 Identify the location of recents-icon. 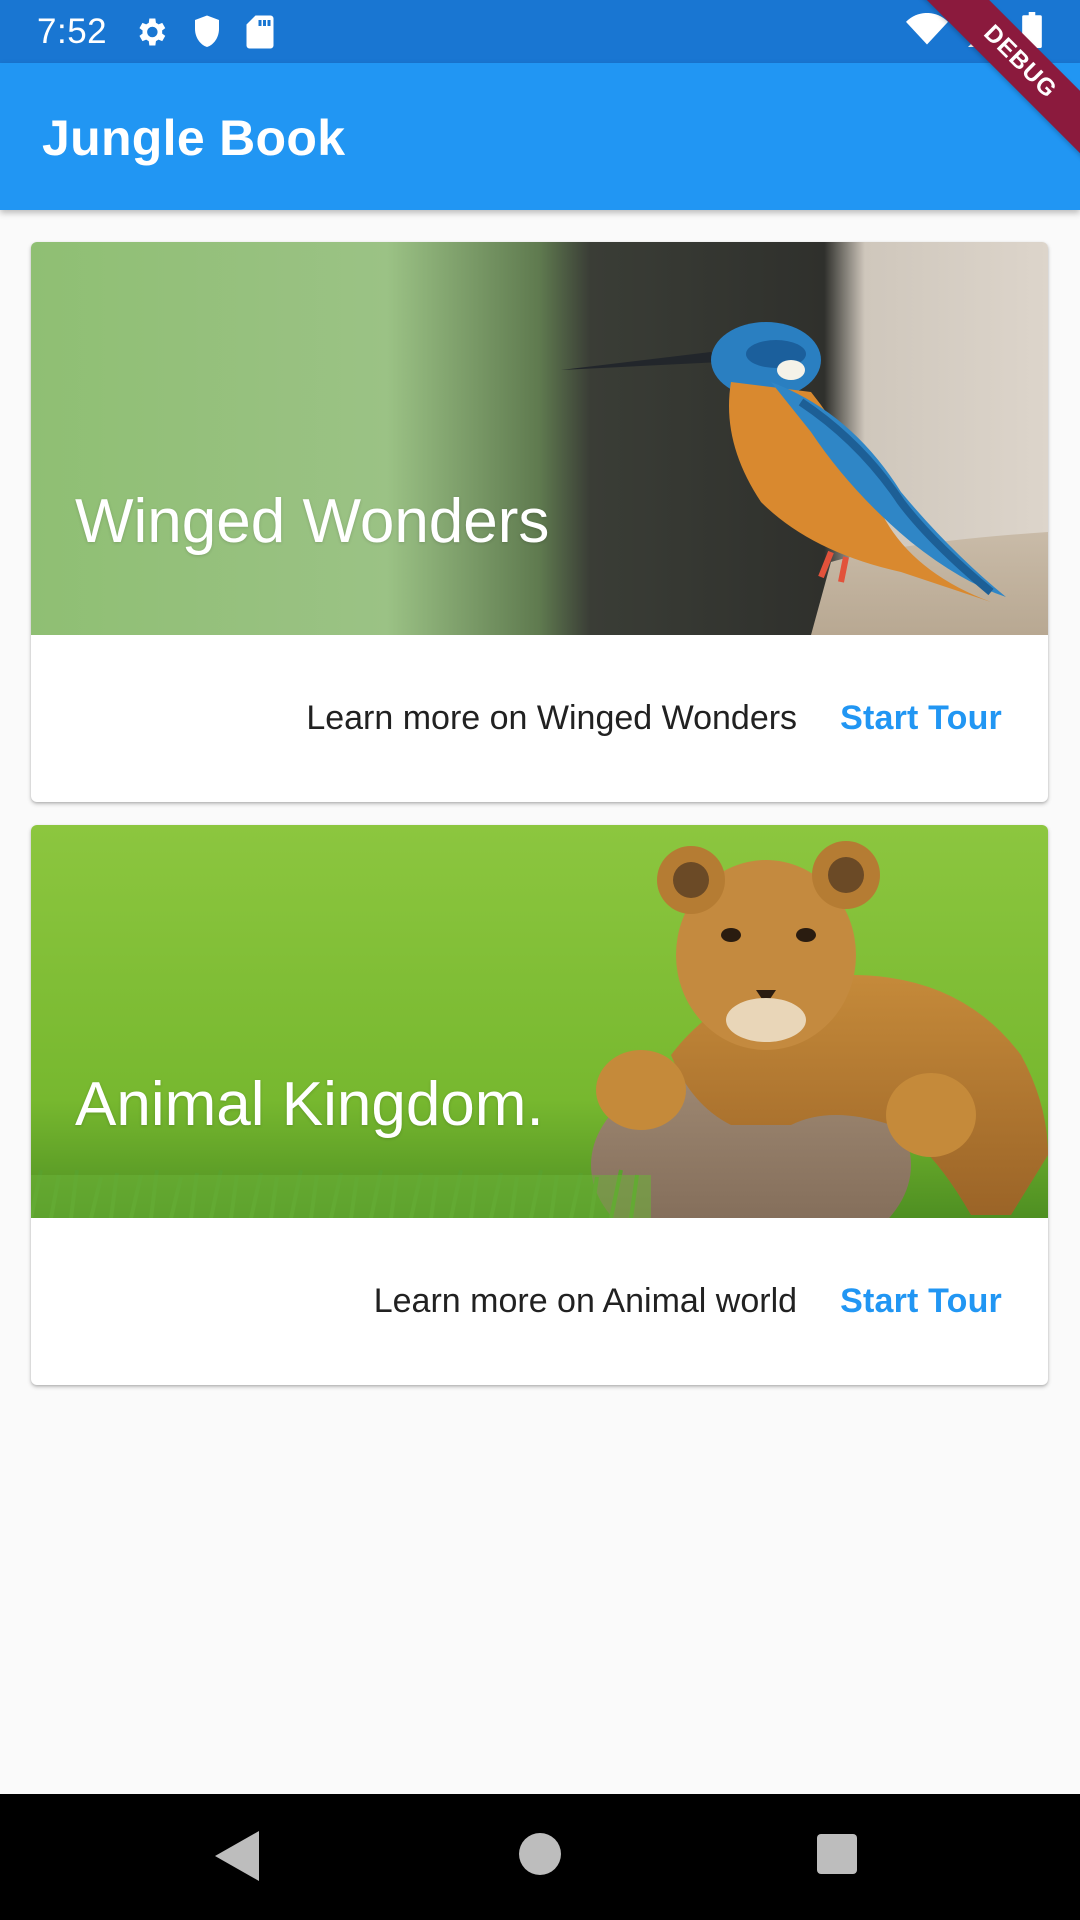
(837, 1856).